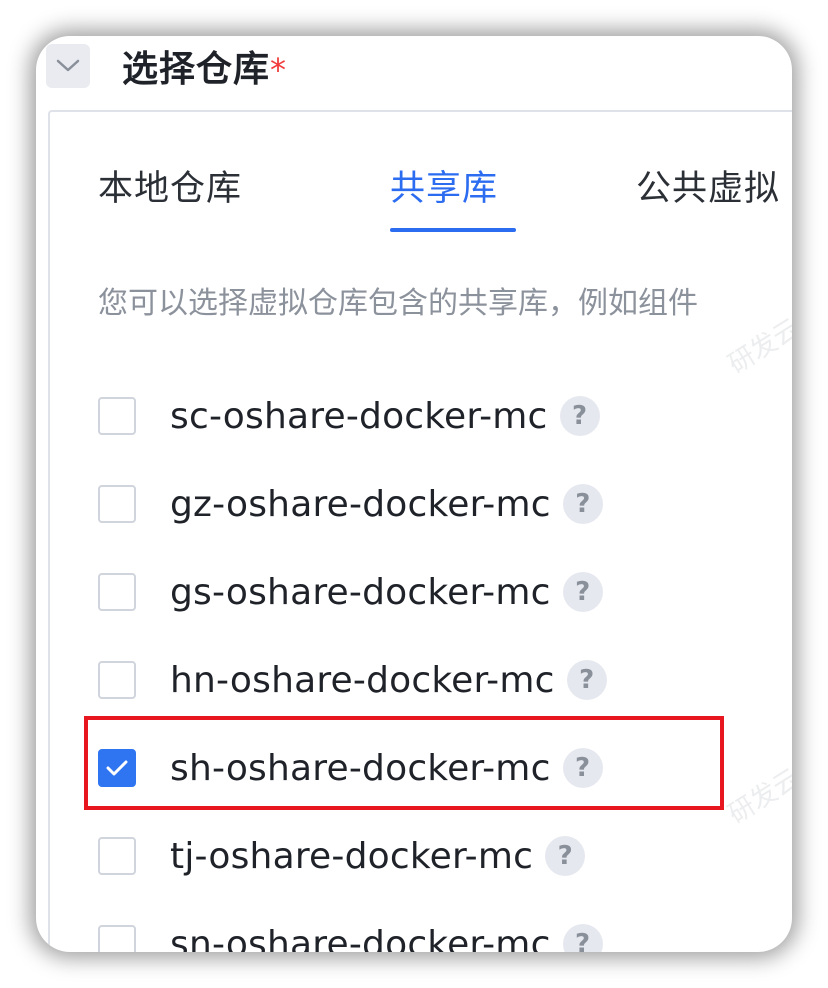 The width and height of the screenshot is (828, 988). I want to click on repo-row: sn-oshare-docker-mc ?, so click(350, 933).